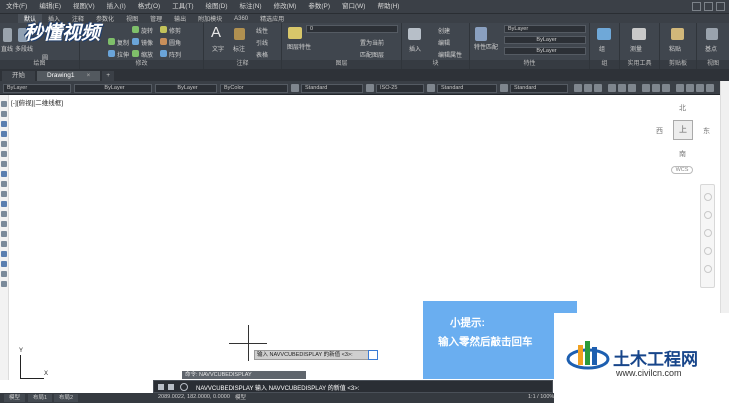  What do you see at coordinates (123, 42) in the screenshot?
I see `copy-button: 复制` at bounding box center [123, 42].